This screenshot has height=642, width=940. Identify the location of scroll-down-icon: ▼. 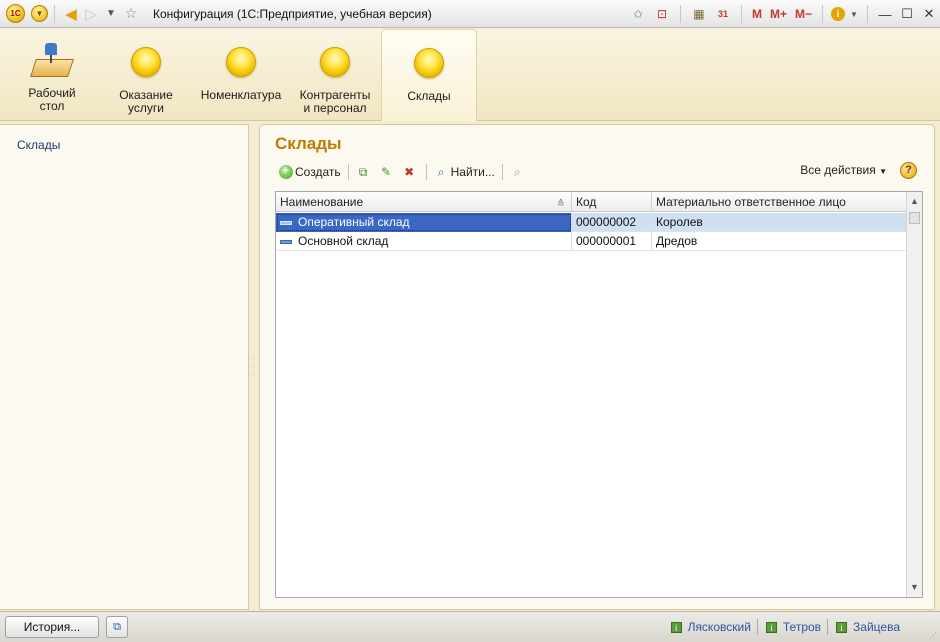
(914, 587).